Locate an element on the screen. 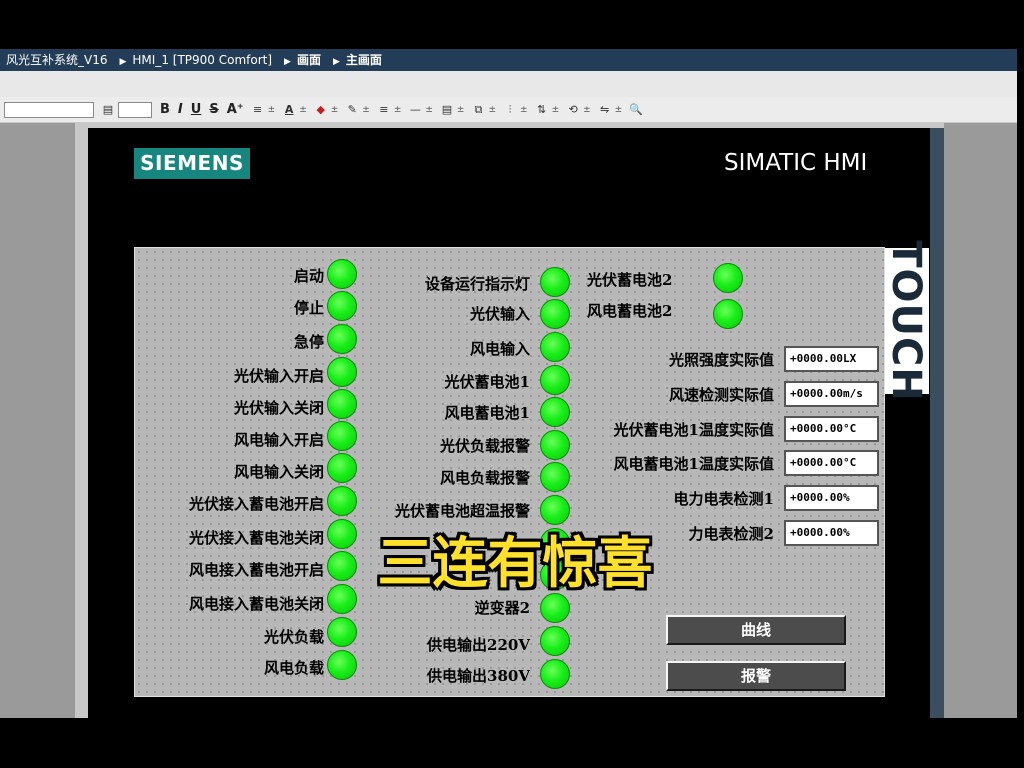 This screenshot has width=1024, height=768. layers-icon: ▤ is located at coordinates (447, 109).